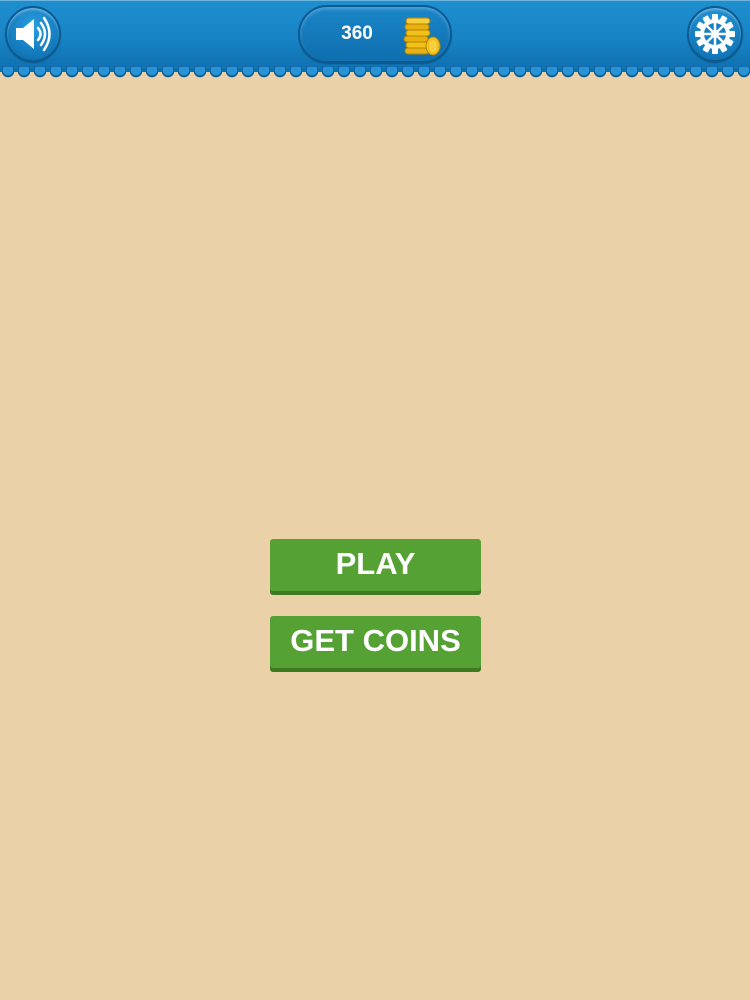  I want to click on sound-toggle-button, so click(33, 34).